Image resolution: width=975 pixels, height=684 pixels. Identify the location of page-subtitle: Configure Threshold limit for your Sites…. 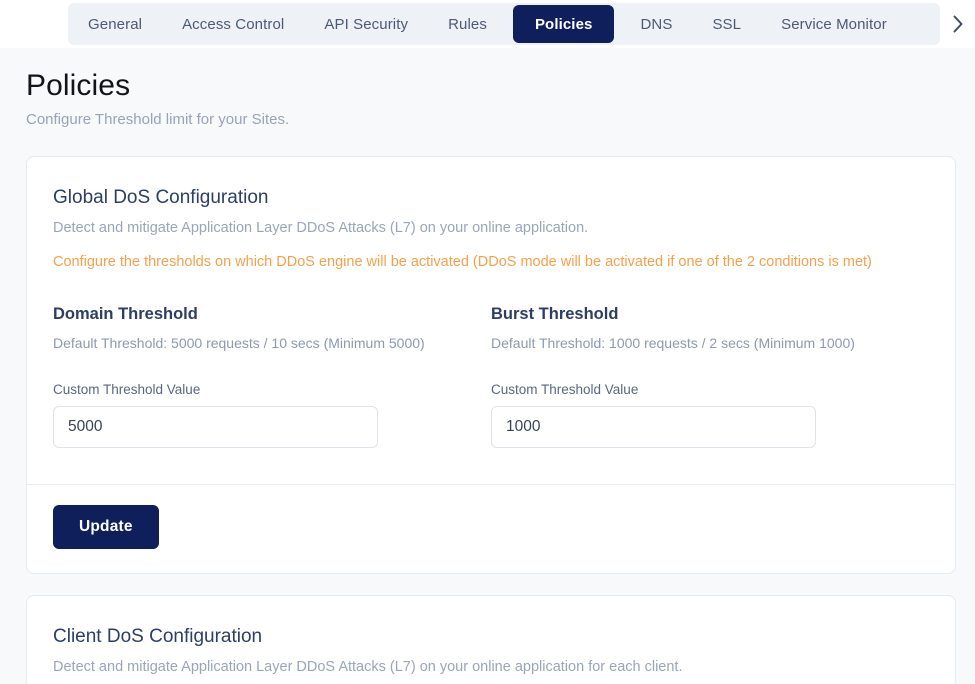
(158, 119).